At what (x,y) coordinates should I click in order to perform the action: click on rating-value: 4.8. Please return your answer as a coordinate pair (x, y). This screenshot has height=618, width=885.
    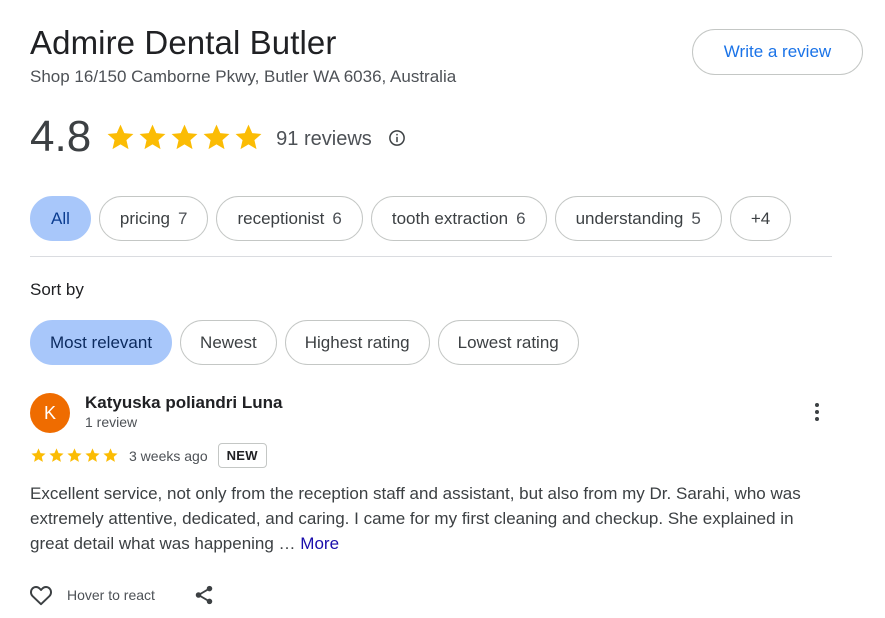
    Looking at the image, I should click on (61, 136).